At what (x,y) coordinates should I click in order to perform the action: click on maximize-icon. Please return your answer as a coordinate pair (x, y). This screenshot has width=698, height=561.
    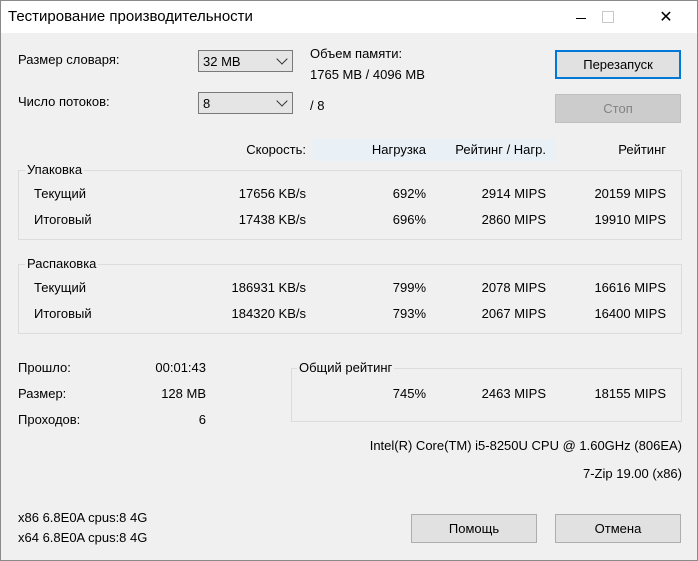
    Looking at the image, I should click on (608, 17).